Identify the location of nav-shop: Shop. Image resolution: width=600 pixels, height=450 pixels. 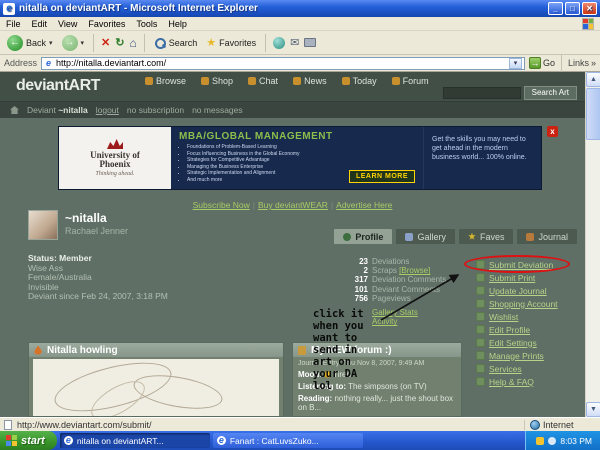
(217, 81).